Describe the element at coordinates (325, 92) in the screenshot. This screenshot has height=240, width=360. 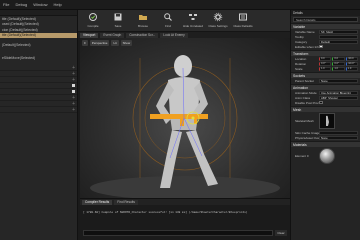
I see `prop-animation-mode: Animation Mode Use Animation Blueprint` at that location.